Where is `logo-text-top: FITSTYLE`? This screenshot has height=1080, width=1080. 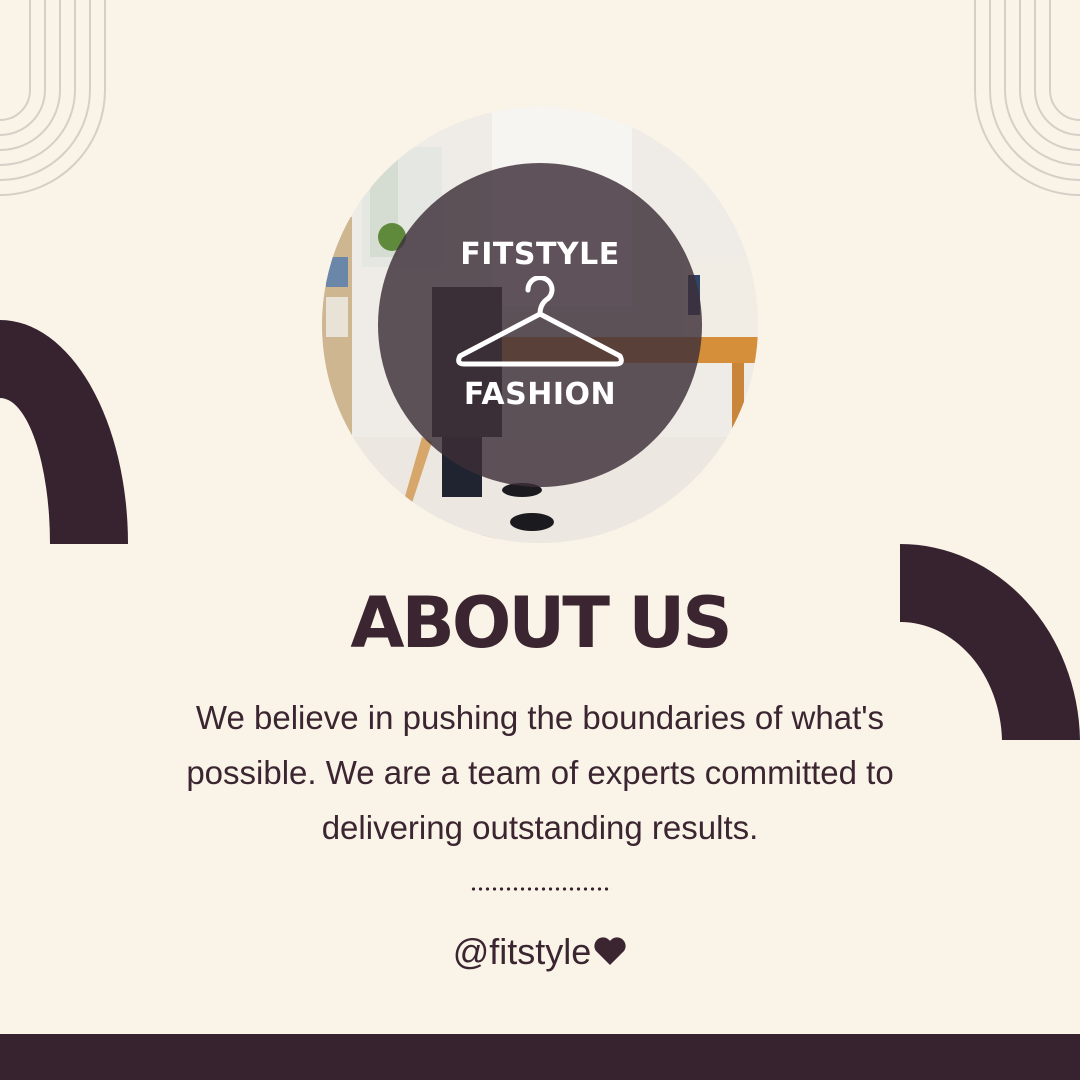
logo-text-top: FITSTYLE is located at coordinates (540, 254).